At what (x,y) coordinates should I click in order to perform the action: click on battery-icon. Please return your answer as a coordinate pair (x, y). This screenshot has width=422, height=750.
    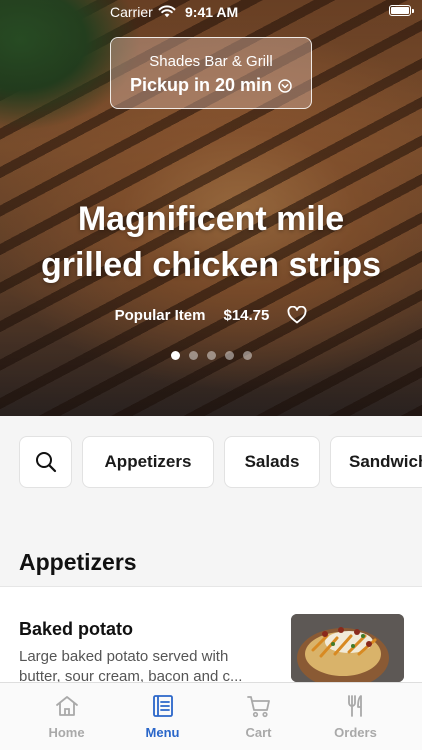
    Looking at the image, I should click on (401, 10).